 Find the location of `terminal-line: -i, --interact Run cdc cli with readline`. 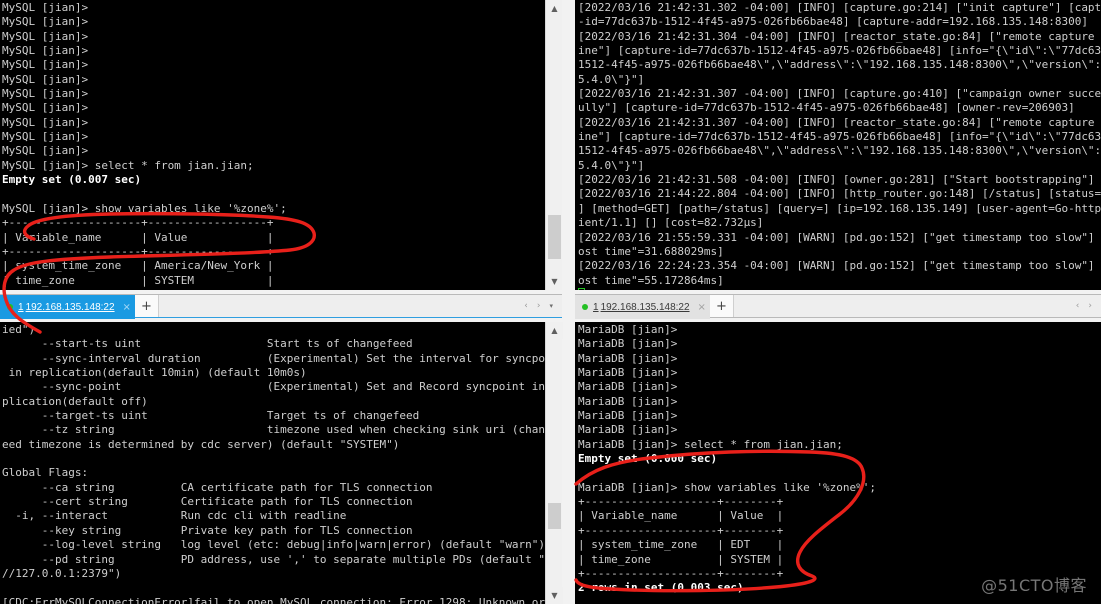

terminal-line: -i, --interact Run cdc cli with readline is located at coordinates (174, 516).